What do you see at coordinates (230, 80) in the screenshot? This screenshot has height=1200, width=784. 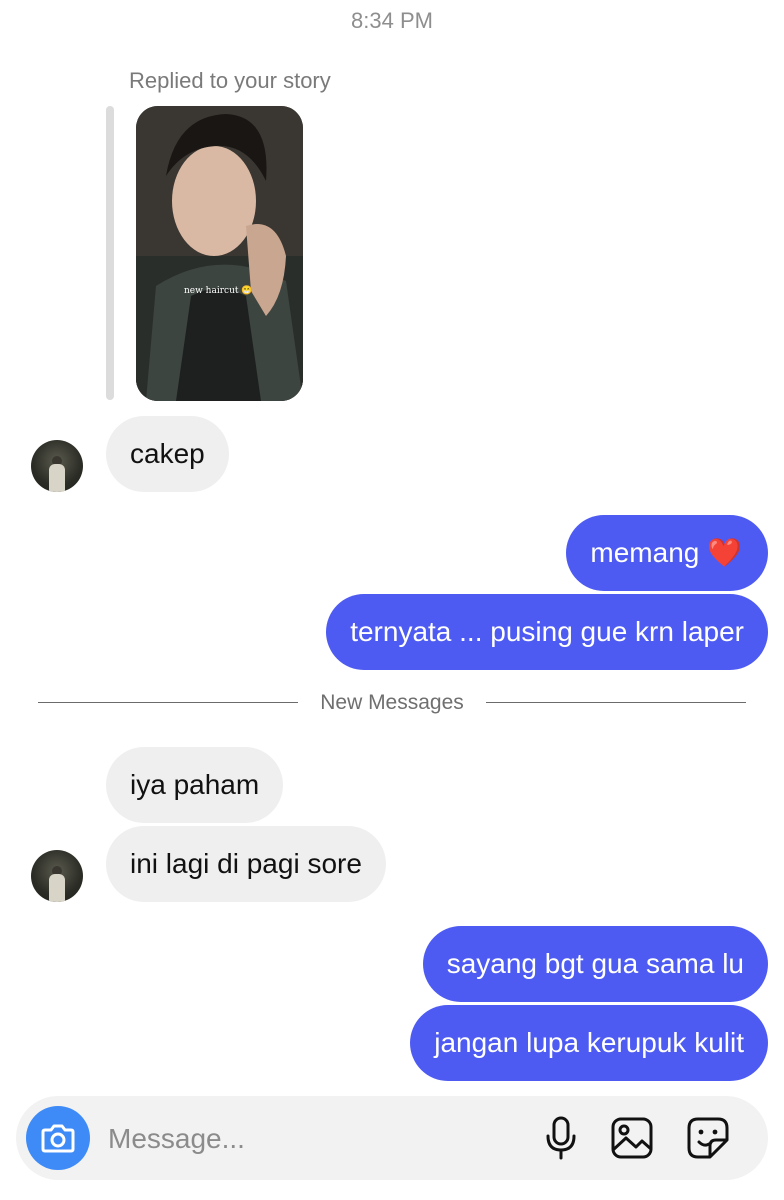 I see `replied-to-story-label: Replied to your story` at bounding box center [230, 80].